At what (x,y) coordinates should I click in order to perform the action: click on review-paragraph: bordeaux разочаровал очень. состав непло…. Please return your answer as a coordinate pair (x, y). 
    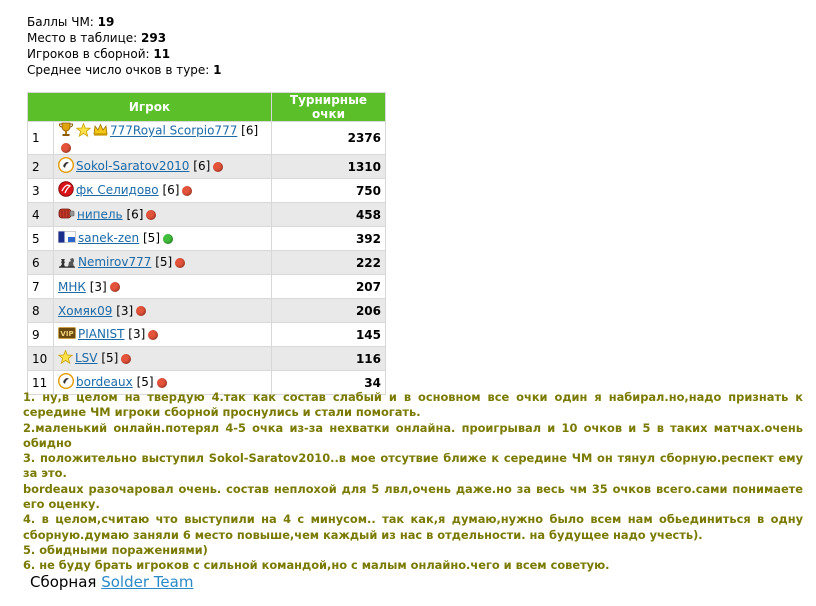
    Looking at the image, I should click on (413, 496).